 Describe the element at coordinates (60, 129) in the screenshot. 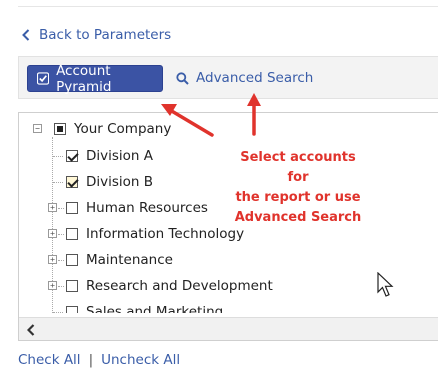

I see `root-checkbox` at that location.